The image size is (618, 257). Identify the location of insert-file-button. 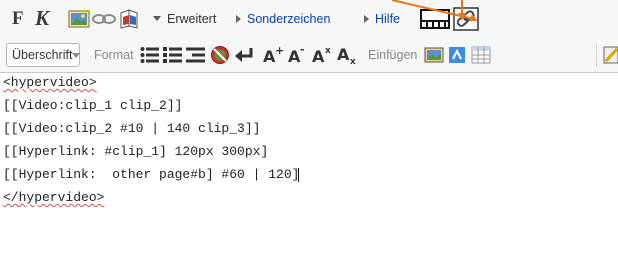
(129, 18).